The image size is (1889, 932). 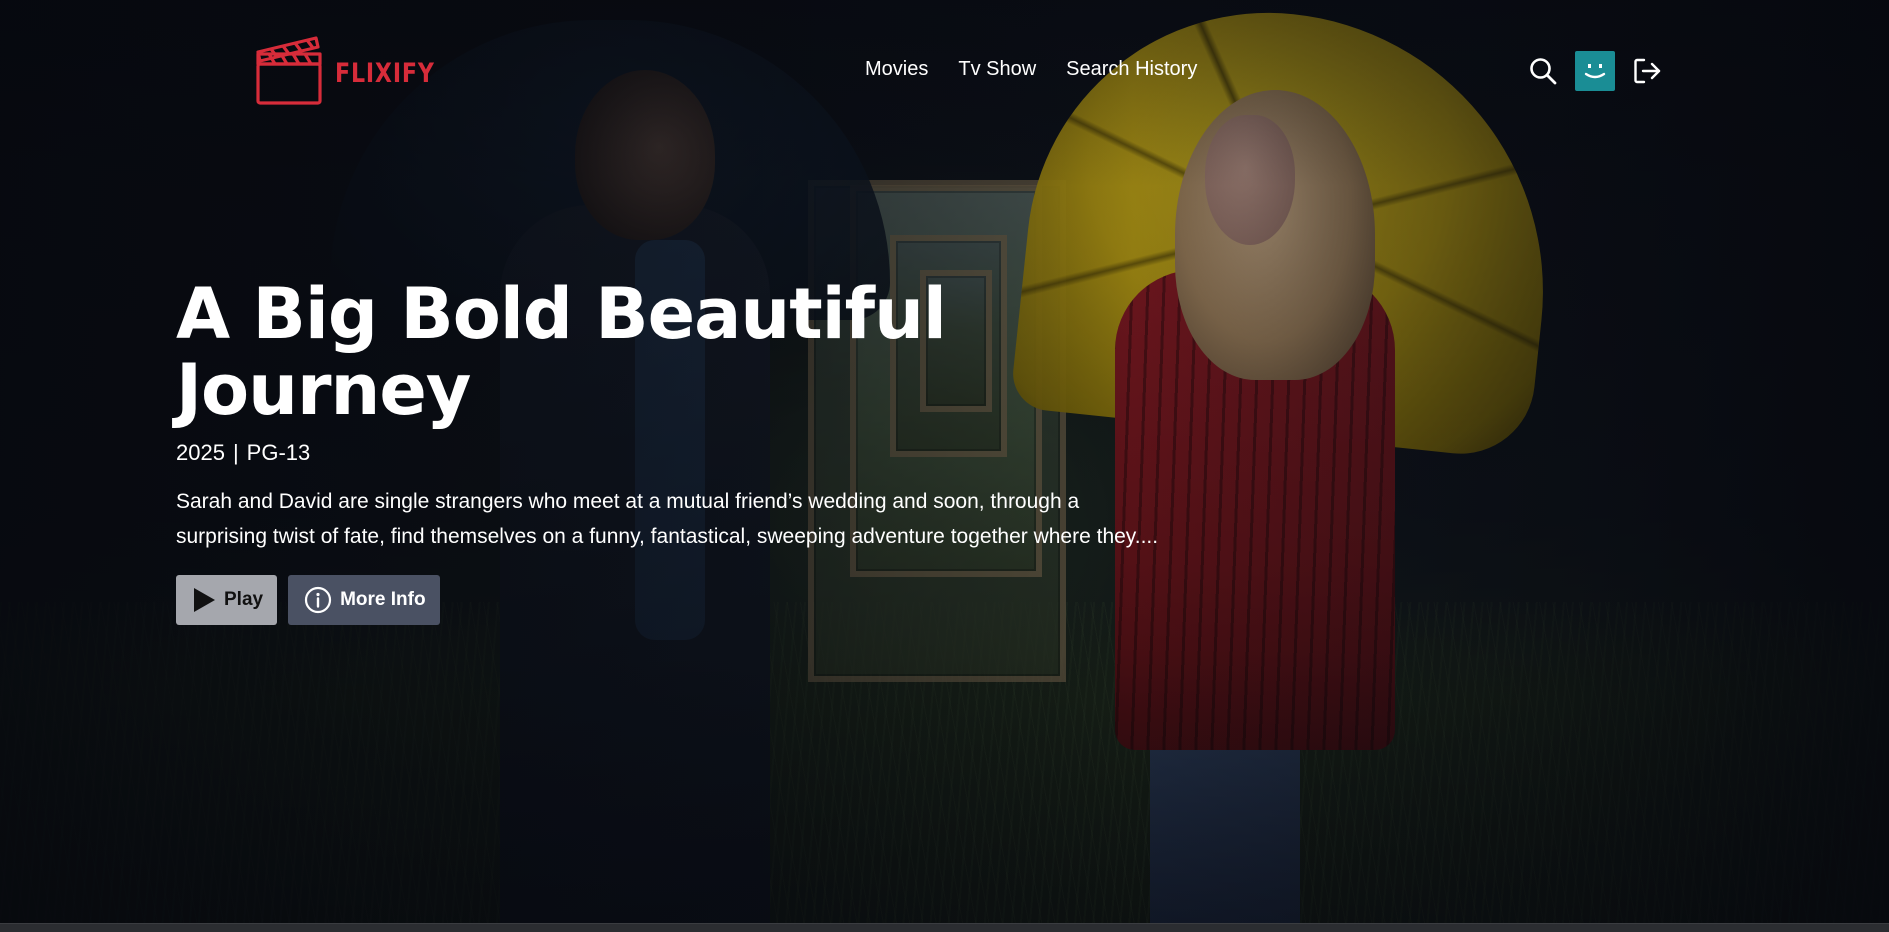 I want to click on smiley-avatar-icon, so click(x=1595, y=71).